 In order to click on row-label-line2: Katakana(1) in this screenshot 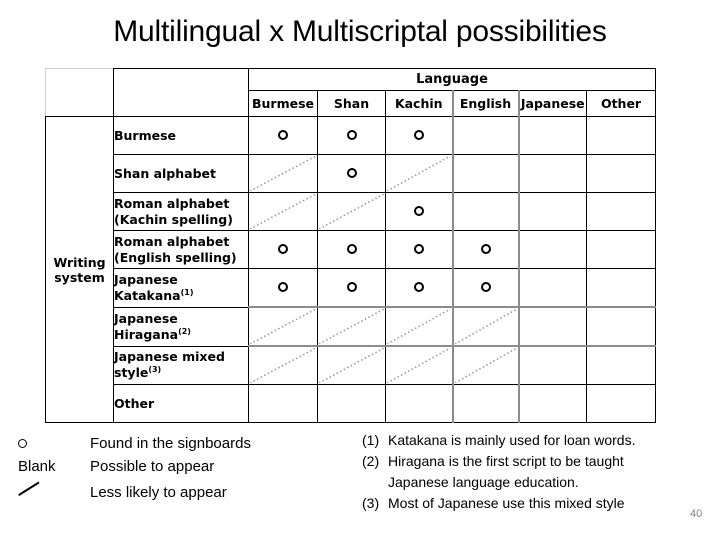, I will do `click(154, 295)`.